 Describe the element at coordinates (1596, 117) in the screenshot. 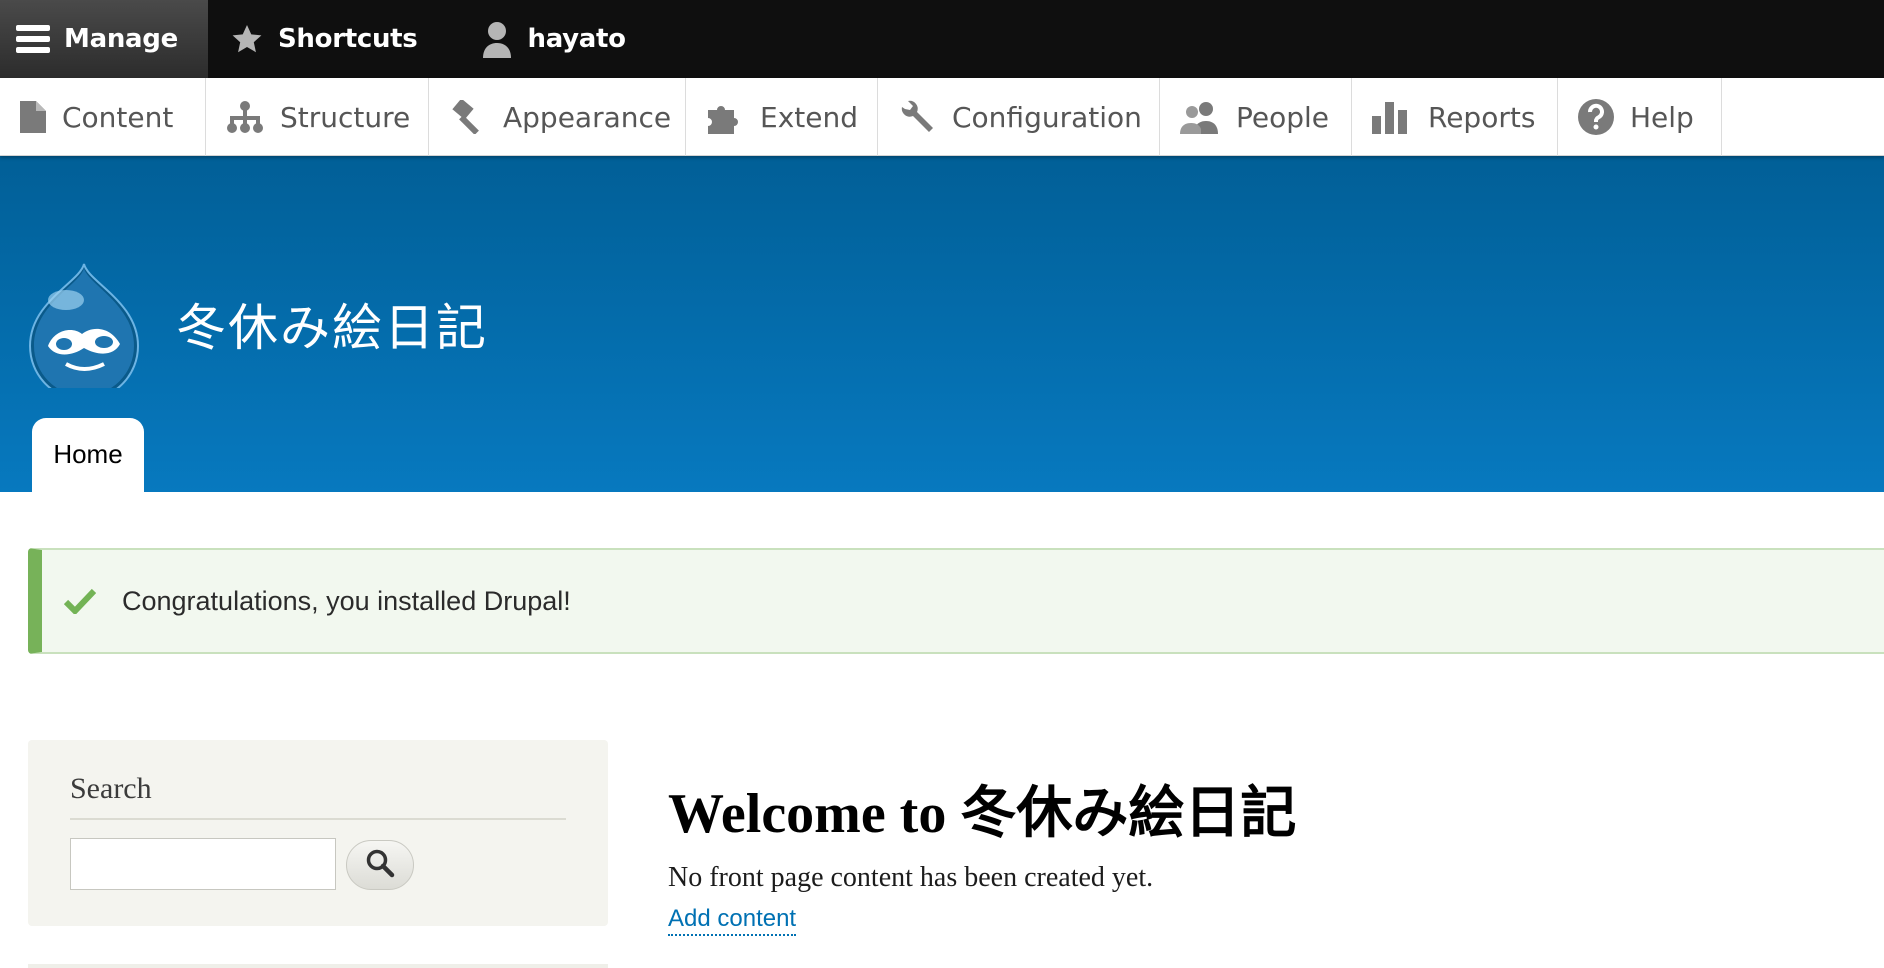

I see `help-icon` at that location.